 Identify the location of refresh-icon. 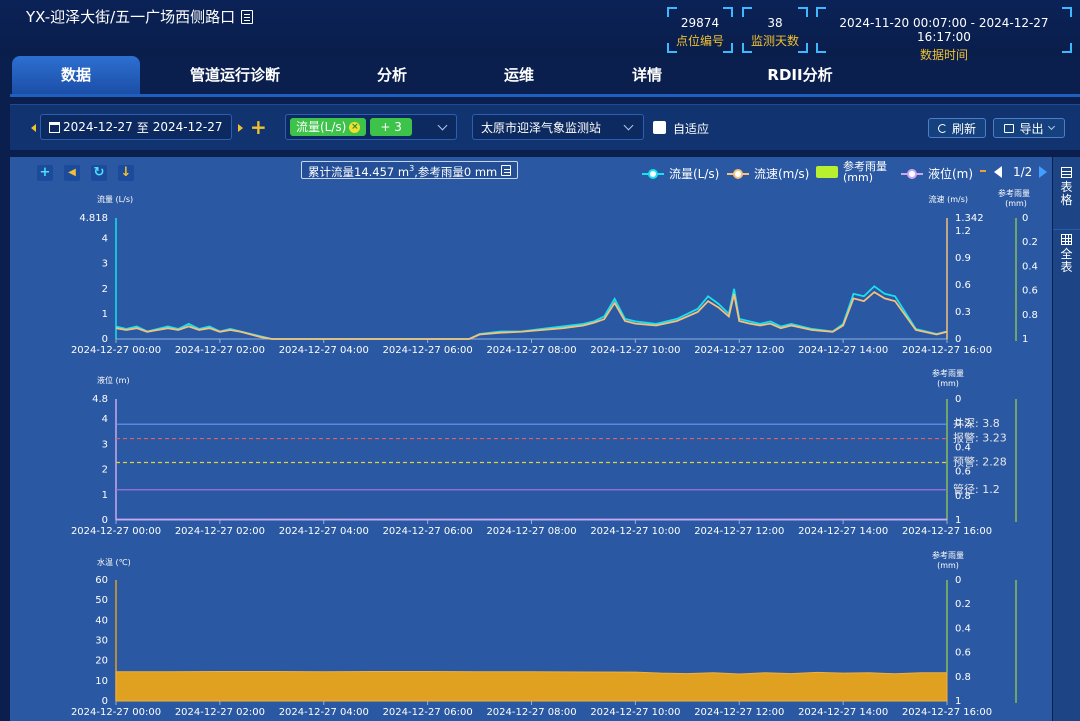
(942, 128).